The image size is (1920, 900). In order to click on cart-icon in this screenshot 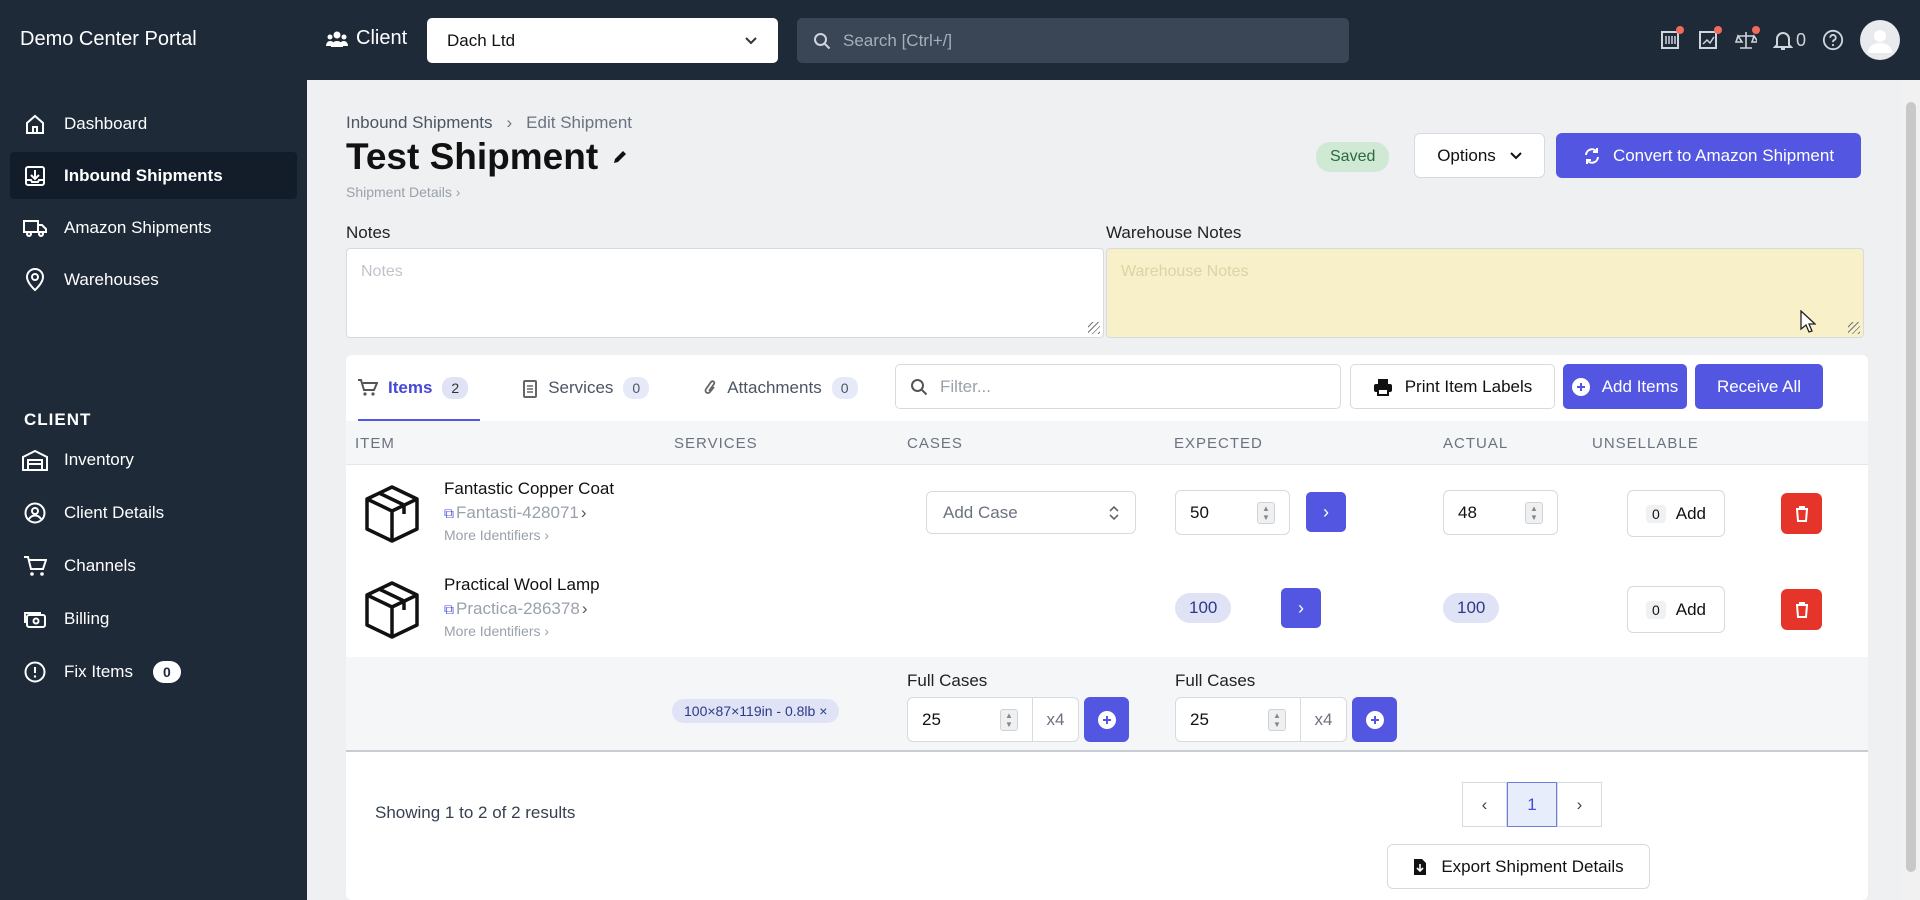, I will do `click(35, 566)`.